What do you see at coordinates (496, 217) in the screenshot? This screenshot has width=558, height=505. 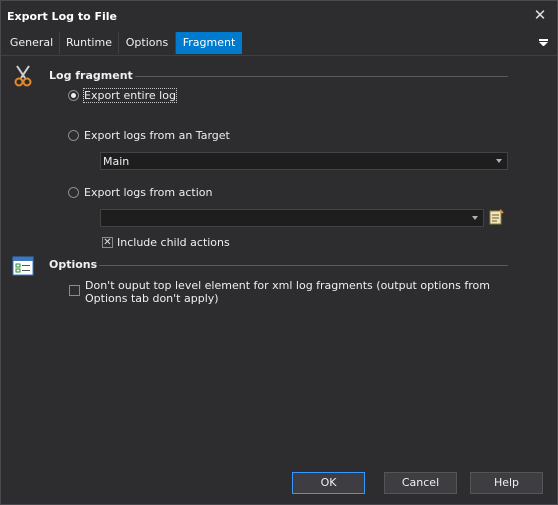 I see `action-browse-icon` at bounding box center [496, 217].